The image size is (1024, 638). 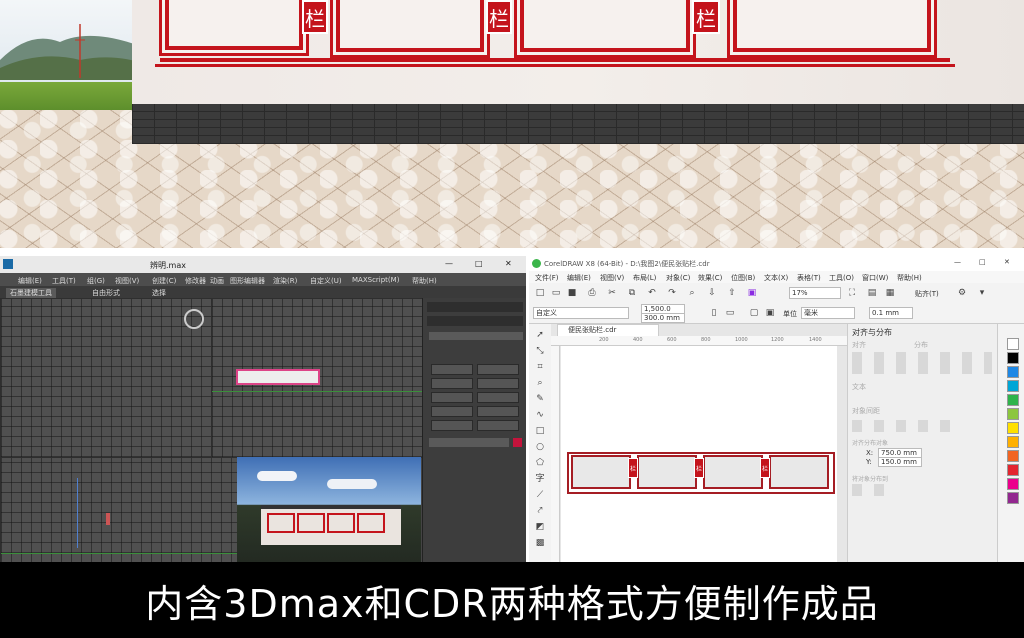 What do you see at coordinates (770, 313) in the screenshot?
I see `current-page-icon: ▣` at bounding box center [770, 313].